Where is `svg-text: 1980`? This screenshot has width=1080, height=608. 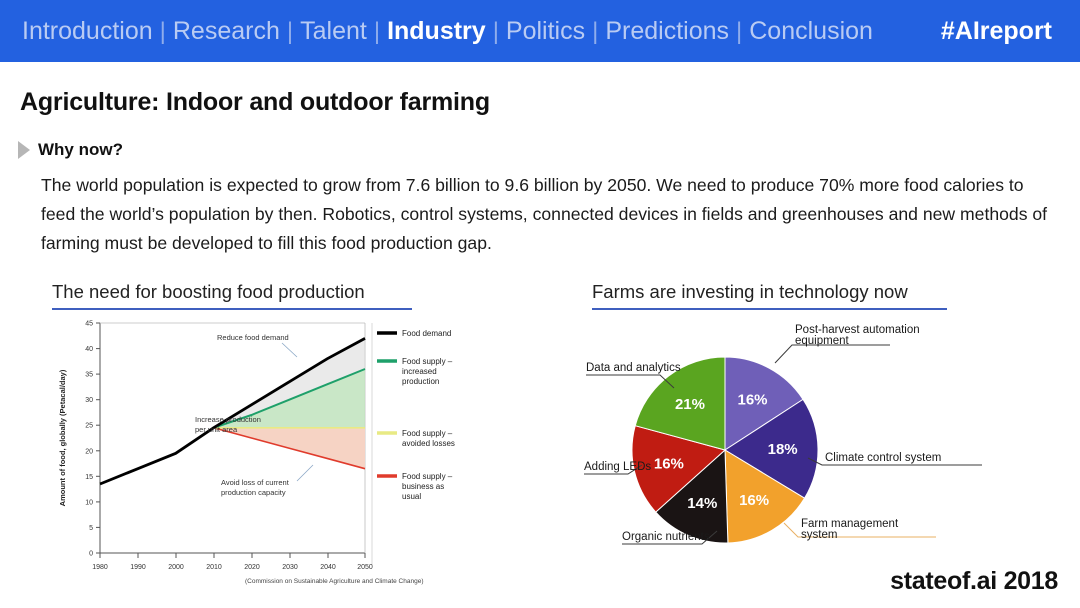 svg-text: 1980 is located at coordinates (100, 567).